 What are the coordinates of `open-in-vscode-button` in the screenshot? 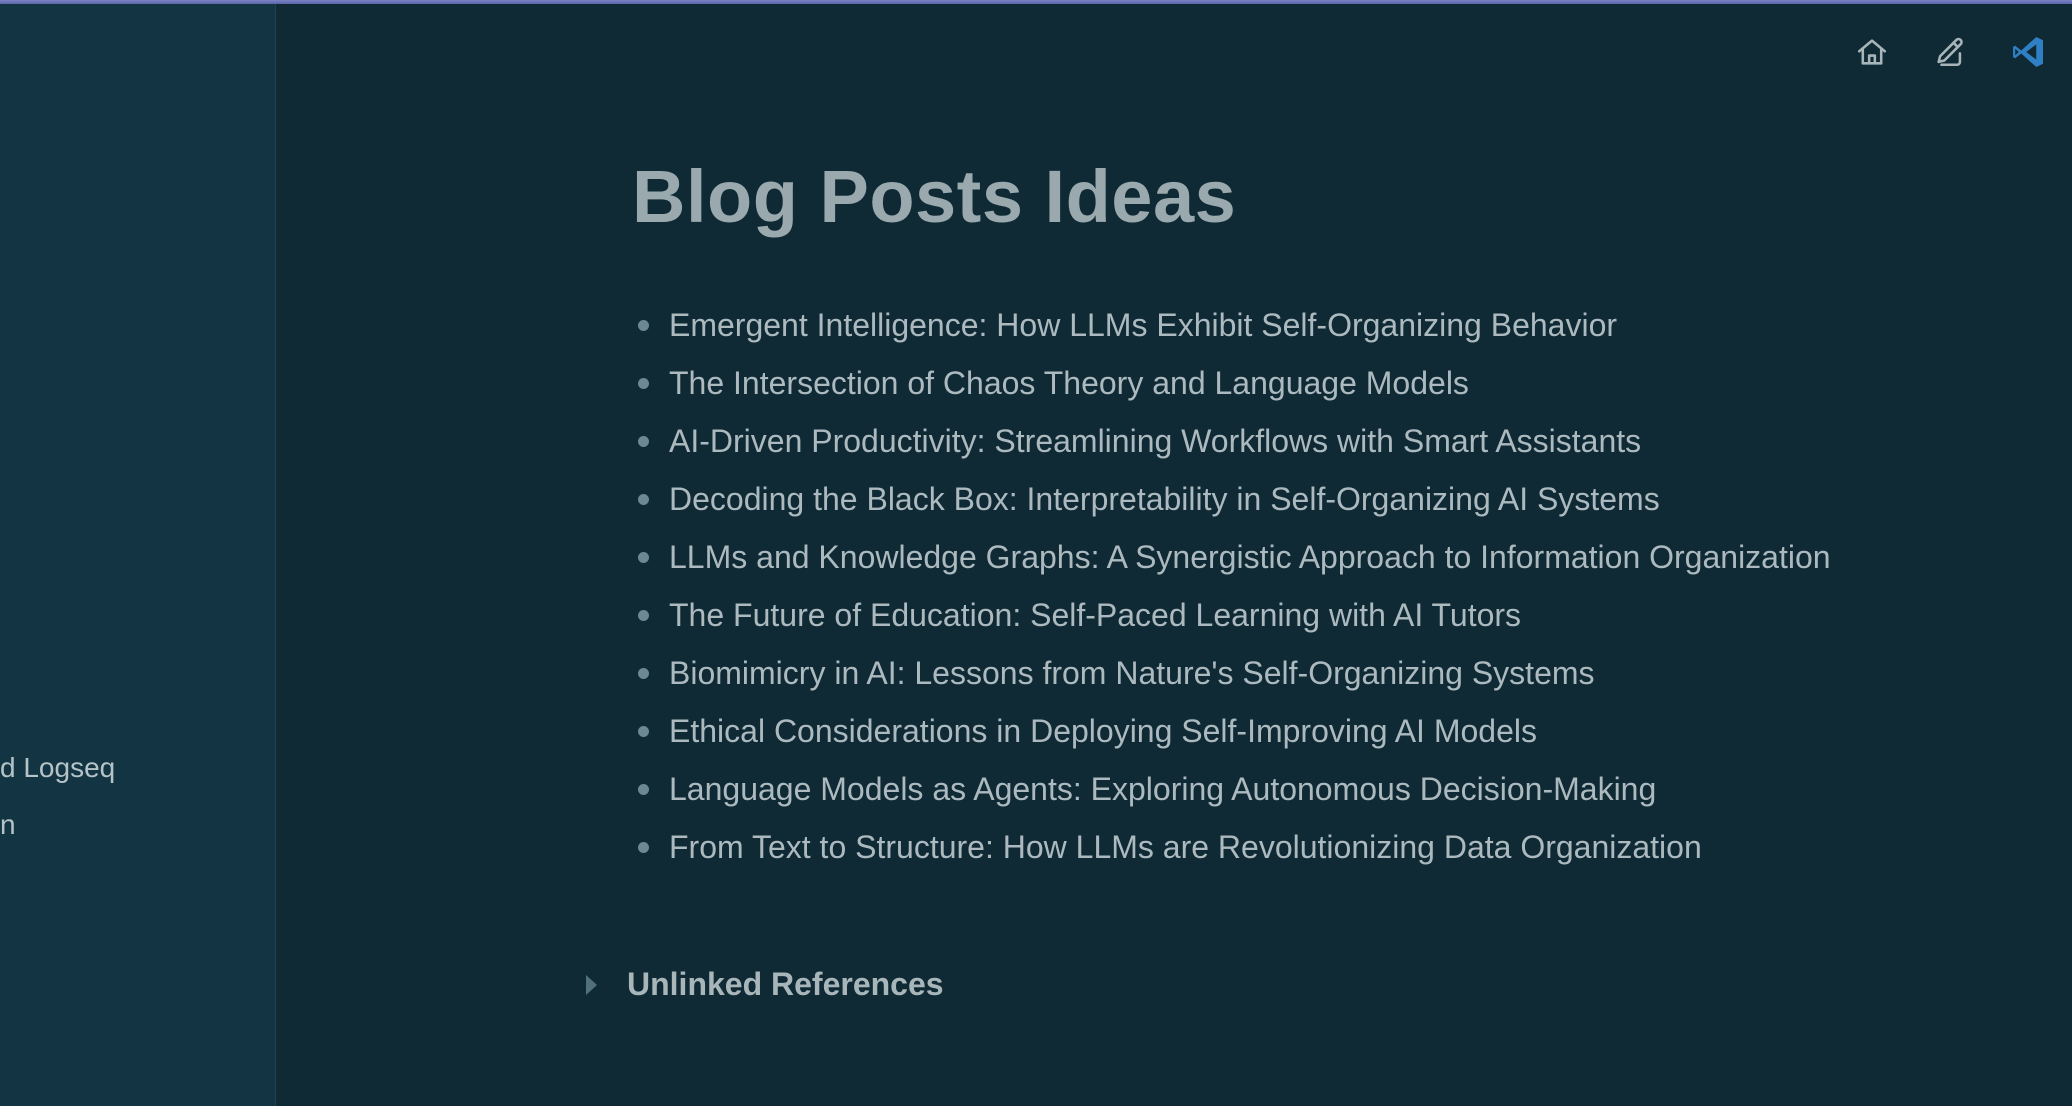 It's located at (2028, 52).